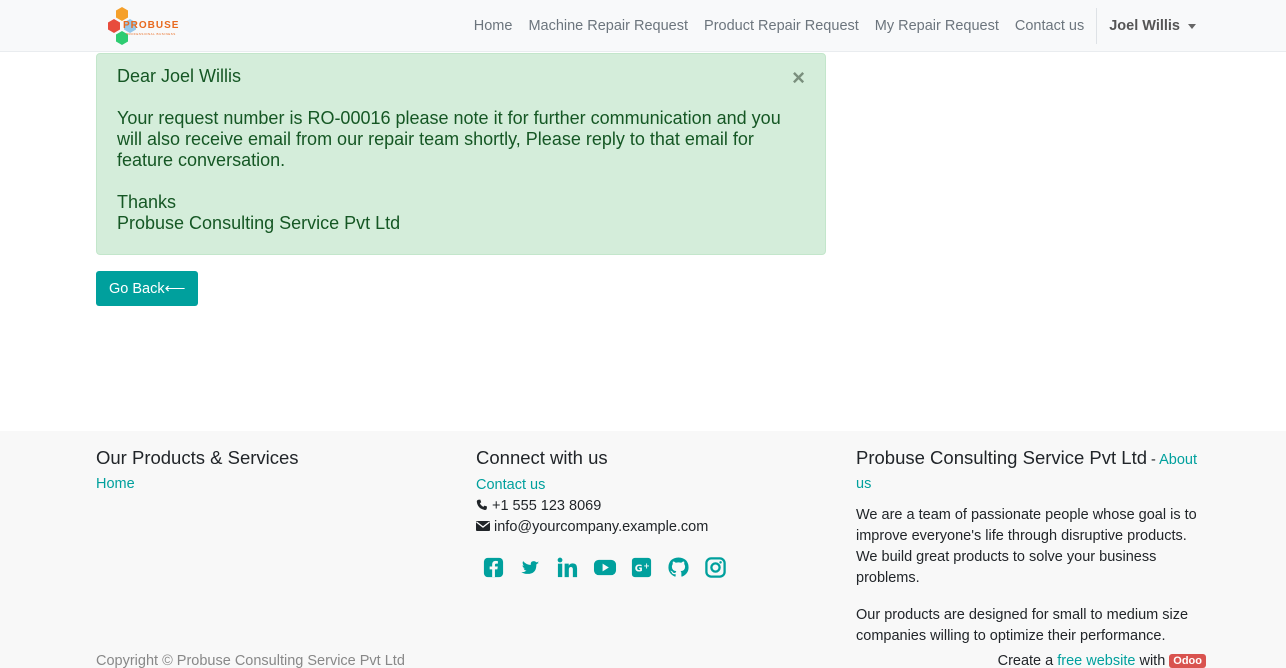 The width and height of the screenshot is (1286, 668). Describe the element at coordinates (781, 26) in the screenshot. I see `nav-product-repair-request: Product Repair Request` at that location.